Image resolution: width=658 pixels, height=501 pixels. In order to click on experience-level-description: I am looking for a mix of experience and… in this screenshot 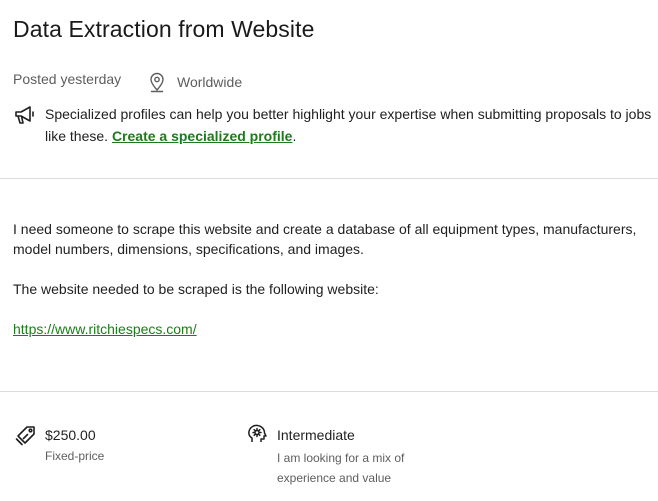, I will do `click(341, 468)`.